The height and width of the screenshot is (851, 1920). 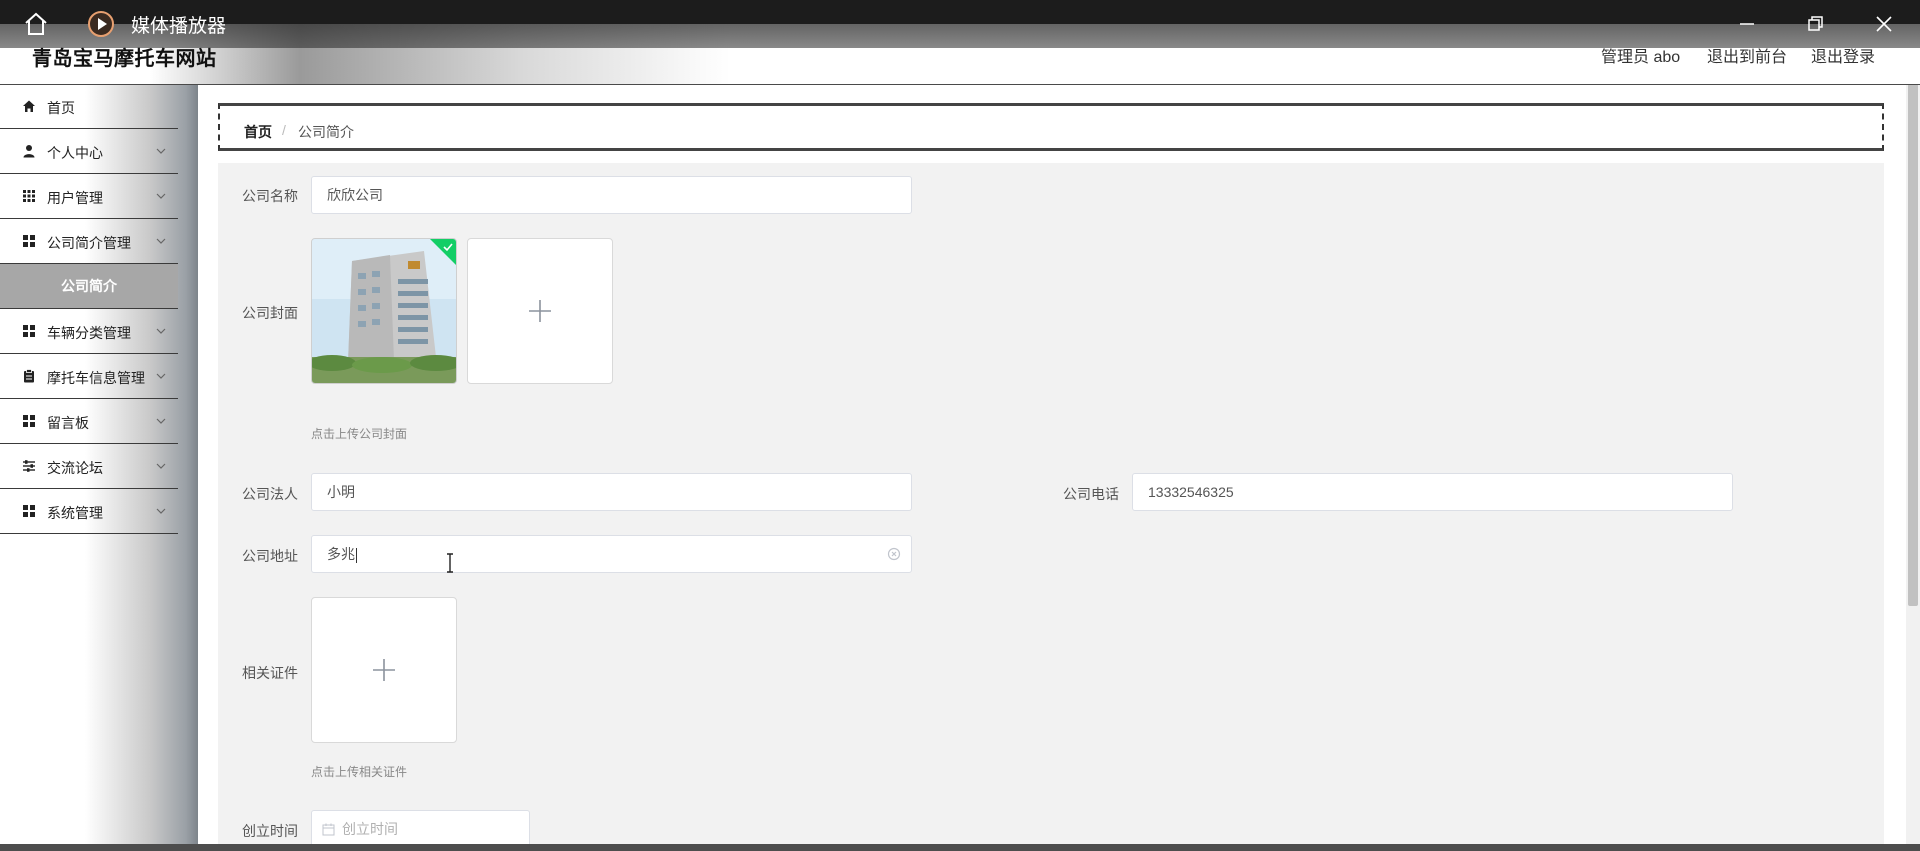 What do you see at coordinates (370, 829) in the screenshot?
I see `founded-date-placeholder: 创立时间` at bounding box center [370, 829].